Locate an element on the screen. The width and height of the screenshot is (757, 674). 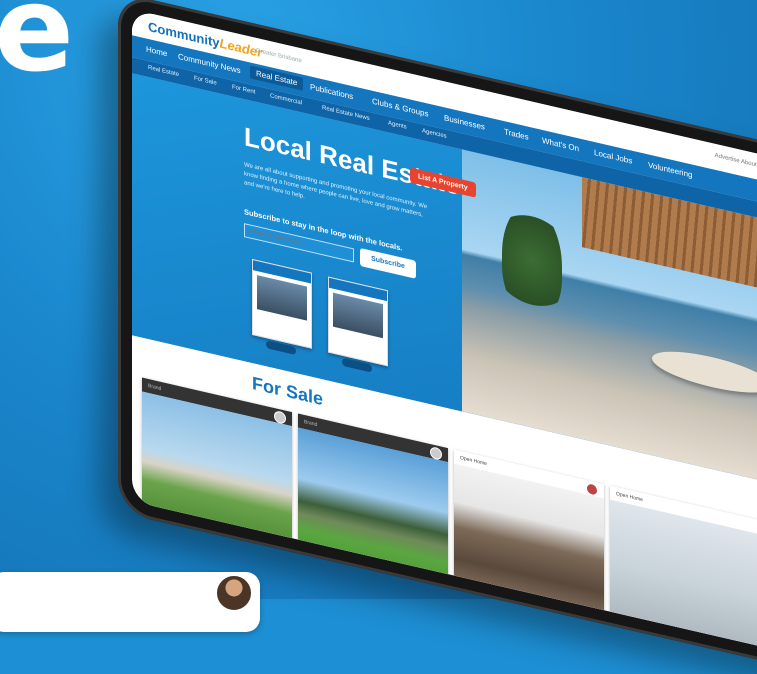
nav-item-local-jobs: Local Jobs is located at coordinates (613, 157).